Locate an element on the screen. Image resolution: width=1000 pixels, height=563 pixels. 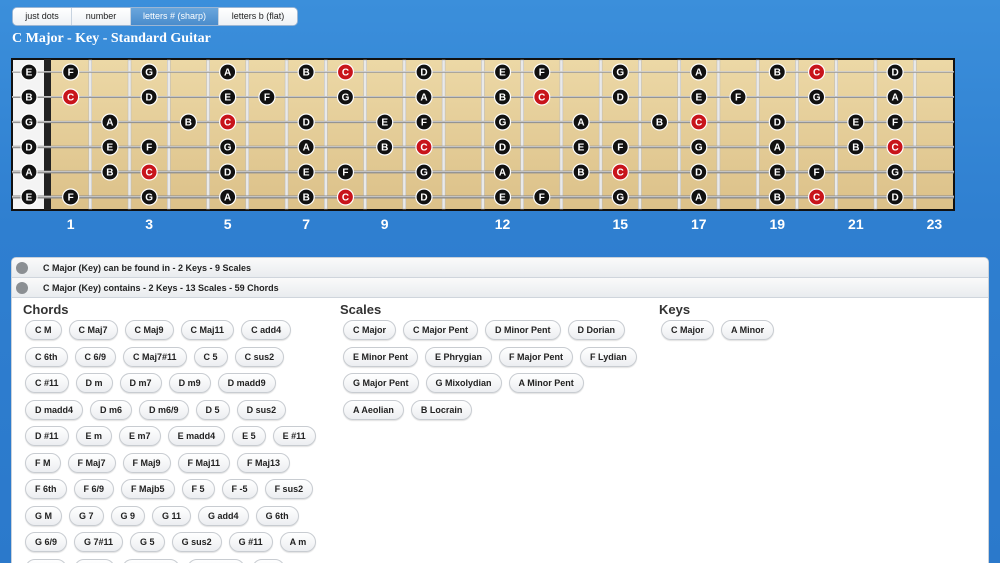
chord-pill: G M is located at coordinates (43, 515).